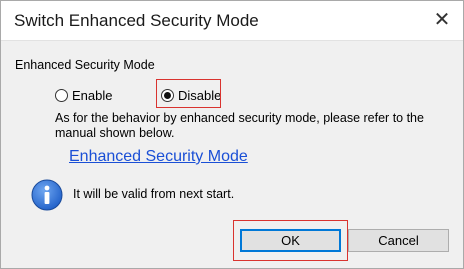 Image resolution: width=464 pixels, height=269 pixels. I want to click on dialog-title: Switch Enhanced Security Mode, so click(136, 20).